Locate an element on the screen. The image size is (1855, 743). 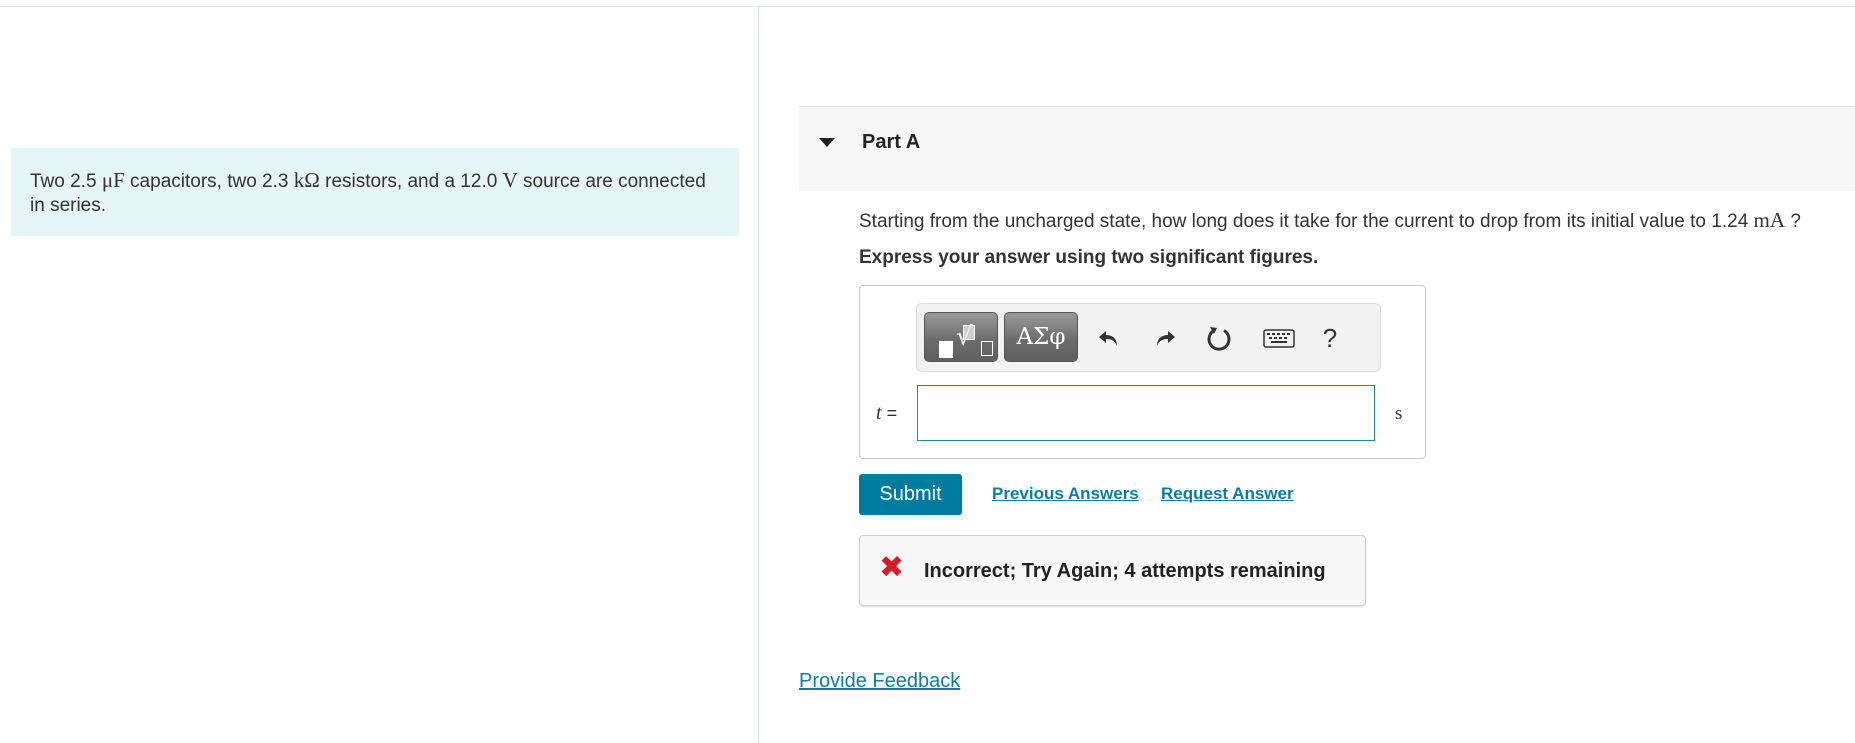
question-unit: mA is located at coordinates (1769, 220).